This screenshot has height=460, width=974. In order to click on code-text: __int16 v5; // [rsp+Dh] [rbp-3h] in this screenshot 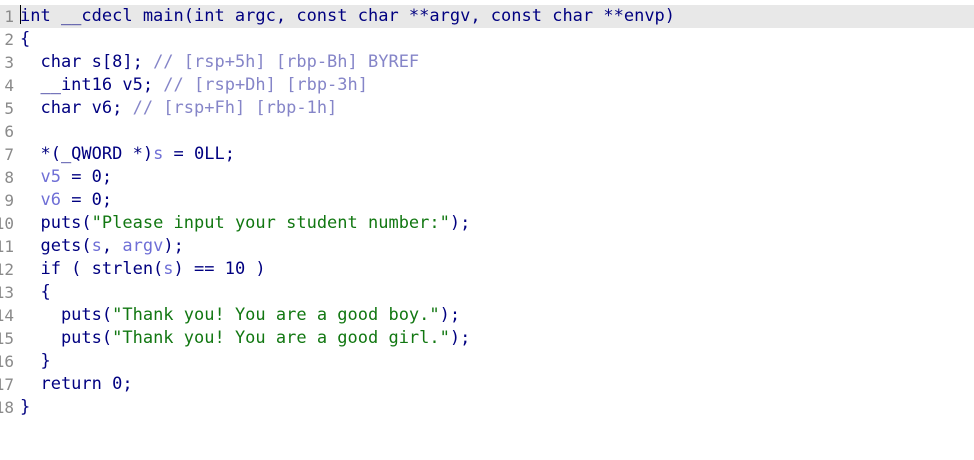, I will do `click(194, 85)`.